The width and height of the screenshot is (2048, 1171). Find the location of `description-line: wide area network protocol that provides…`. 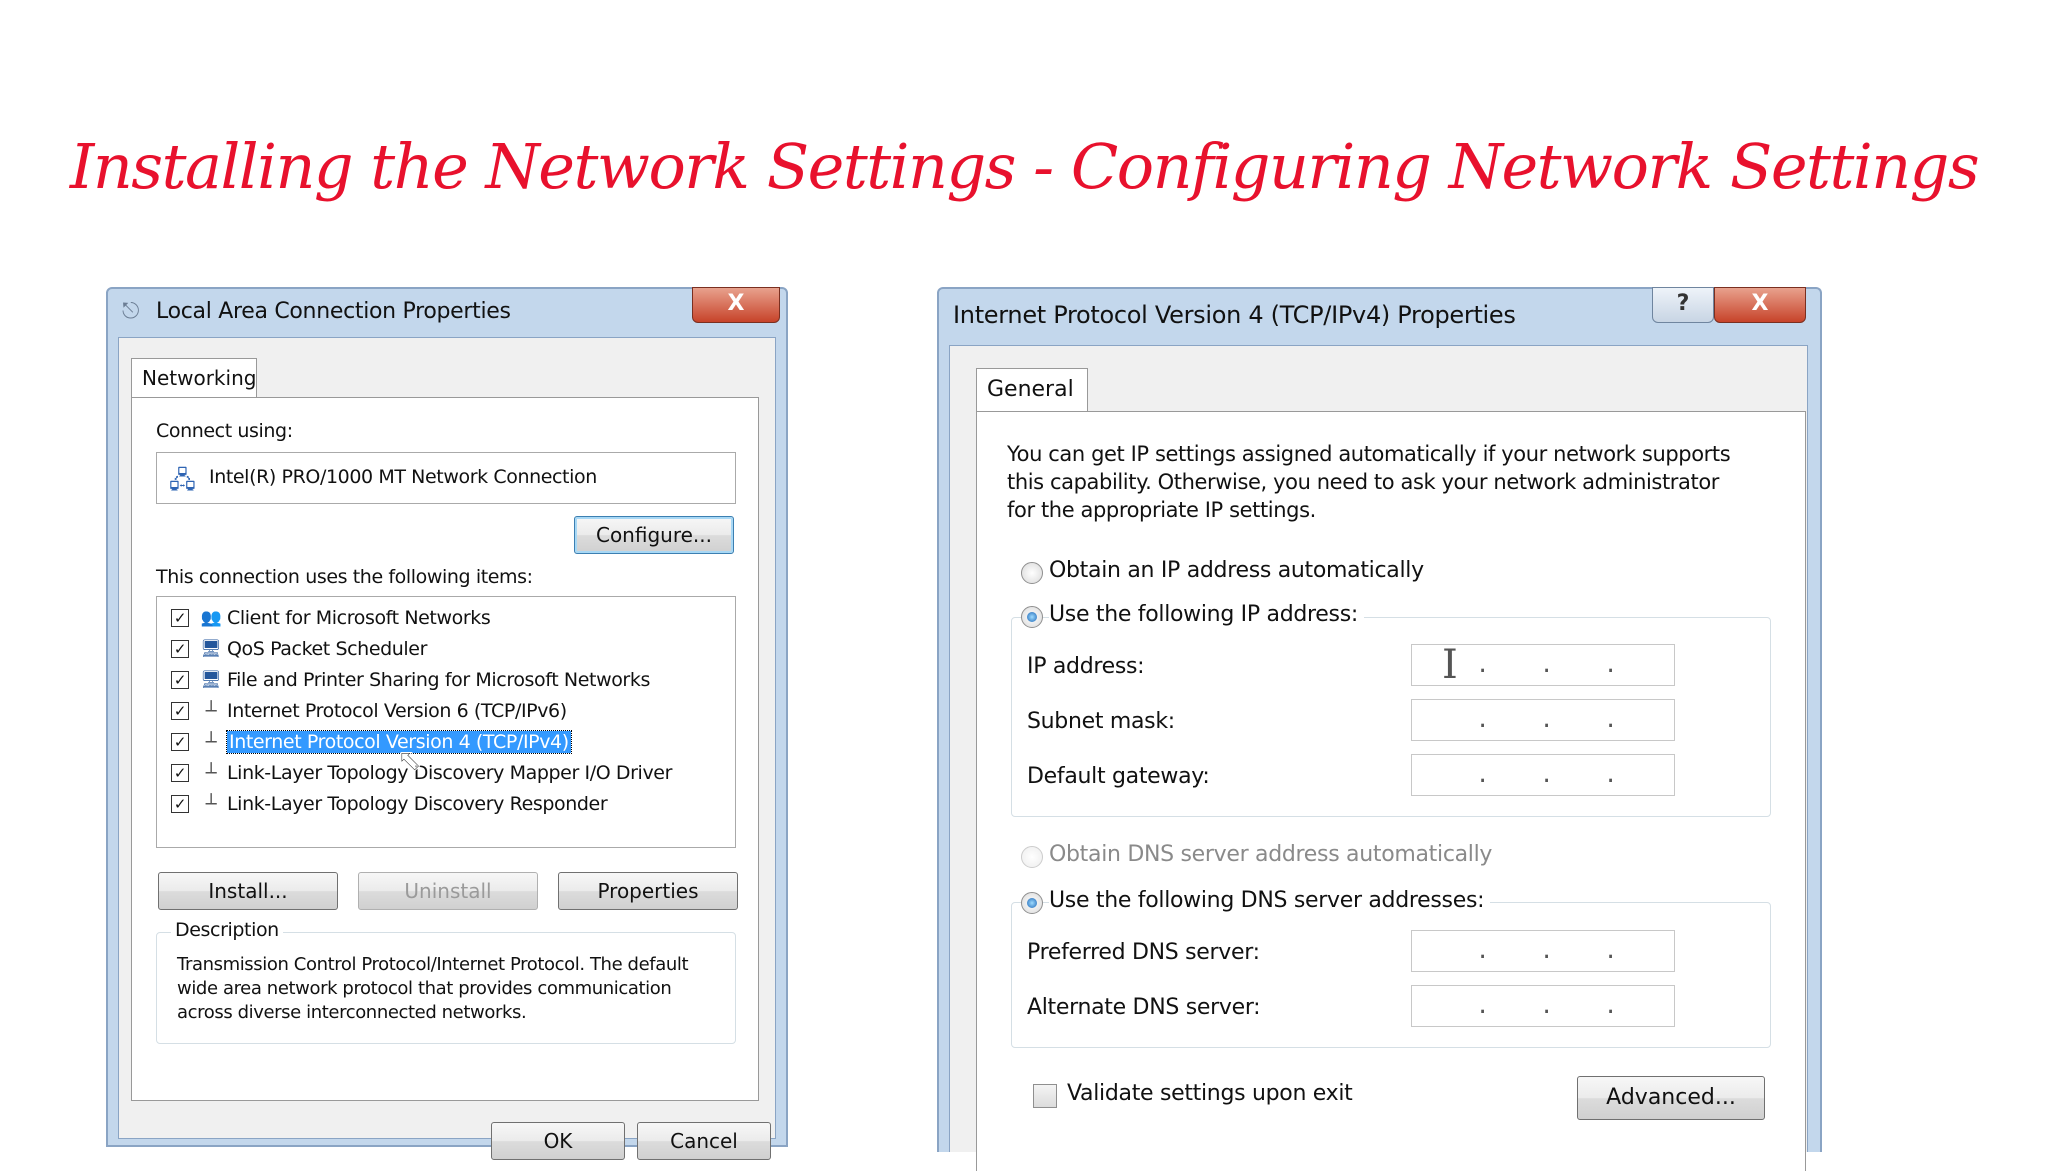

description-line: wide area network protocol that provides… is located at coordinates (424, 988).